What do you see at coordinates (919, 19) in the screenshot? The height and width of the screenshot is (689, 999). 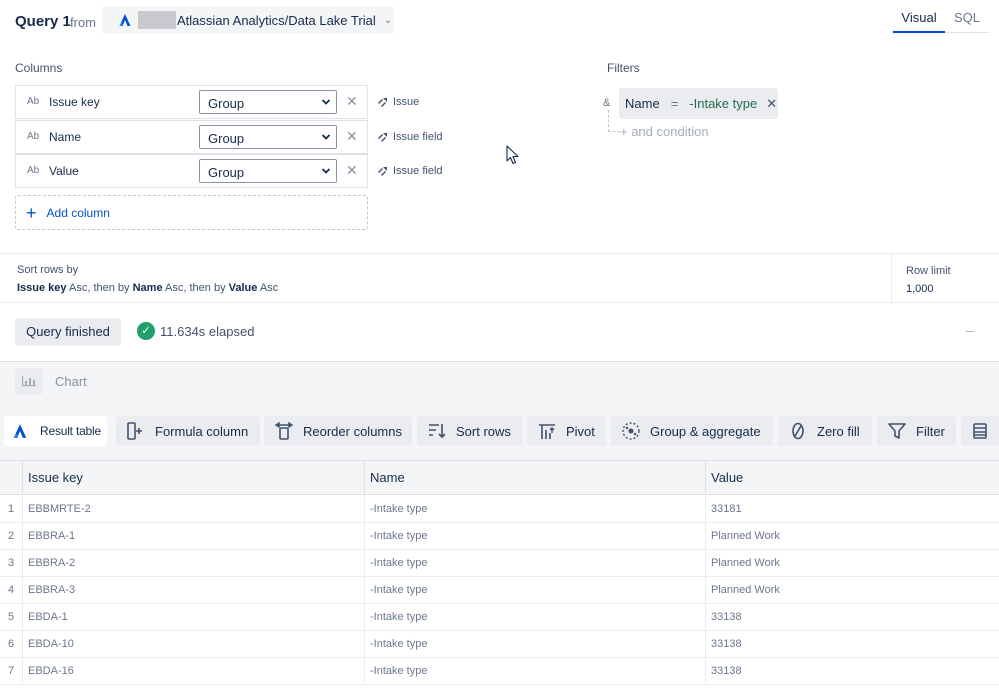 I see `tab-visual: Visual` at bounding box center [919, 19].